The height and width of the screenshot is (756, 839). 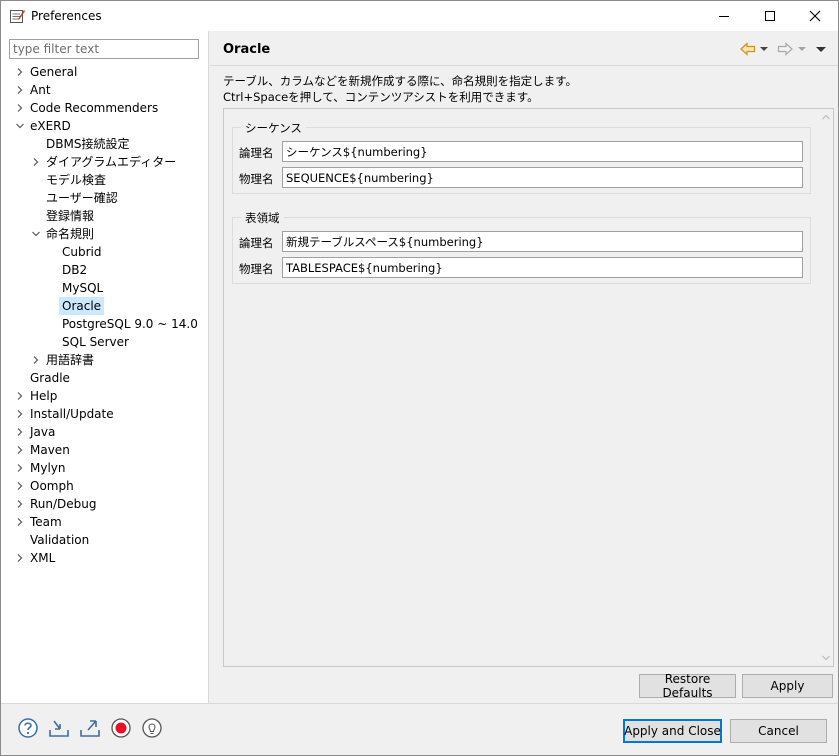 I want to click on tree-item: Oracle, so click(x=82, y=306).